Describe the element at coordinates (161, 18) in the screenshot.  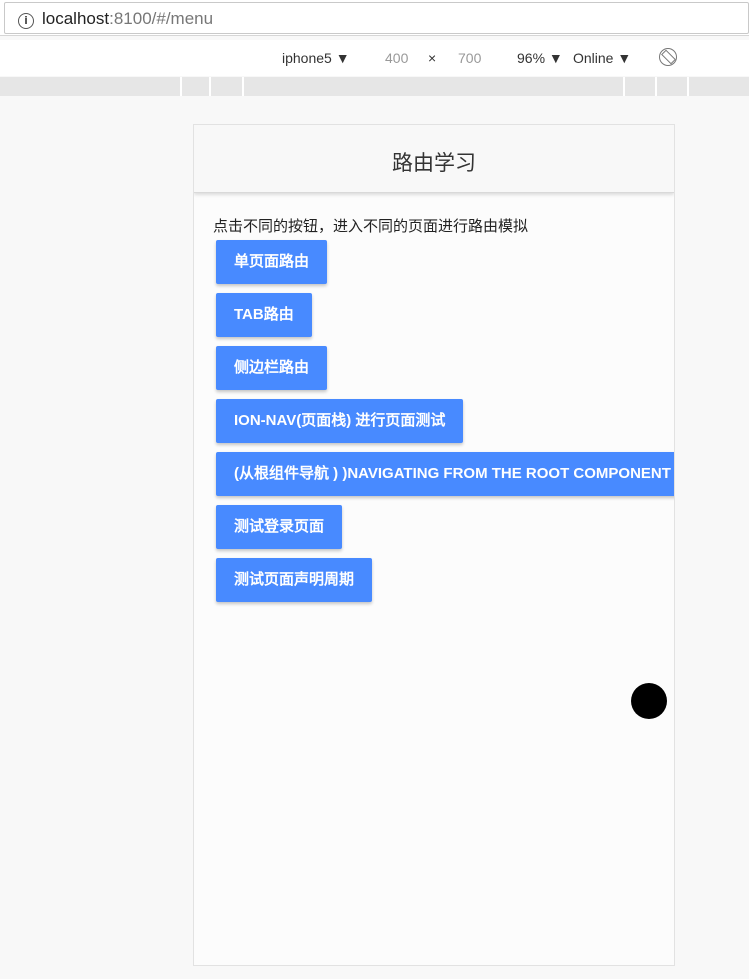
I see `url-path: :8100/#/menu` at that location.